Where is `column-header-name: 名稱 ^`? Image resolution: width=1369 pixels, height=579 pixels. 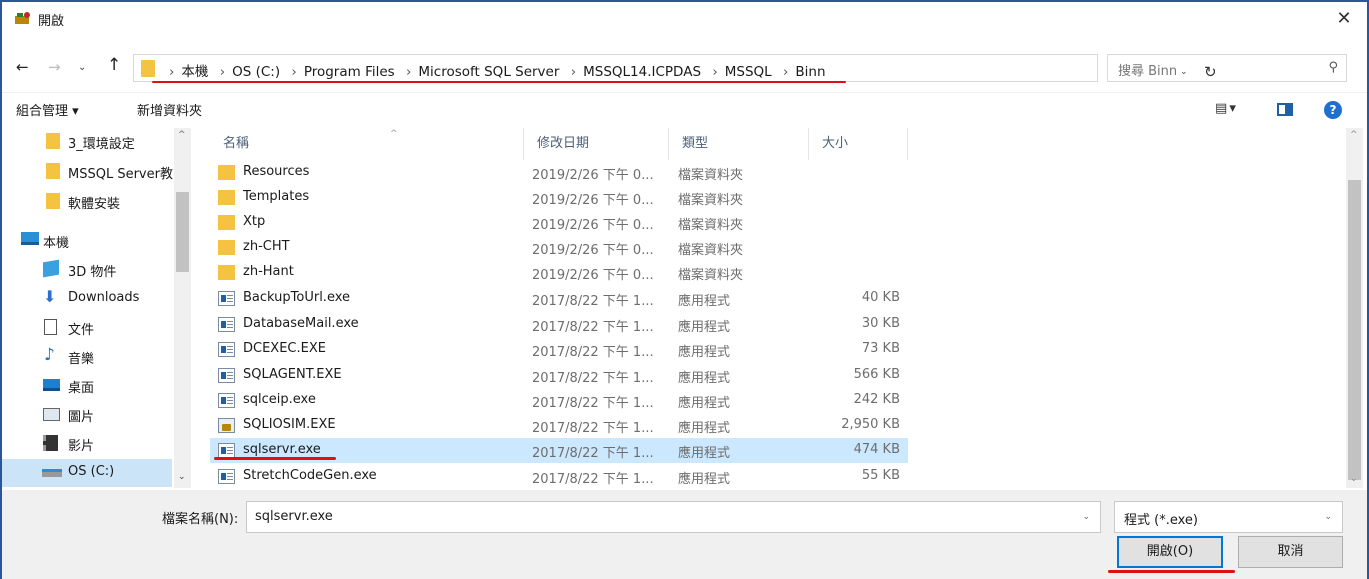 column-header-name: 名稱 ^ is located at coordinates (367, 144).